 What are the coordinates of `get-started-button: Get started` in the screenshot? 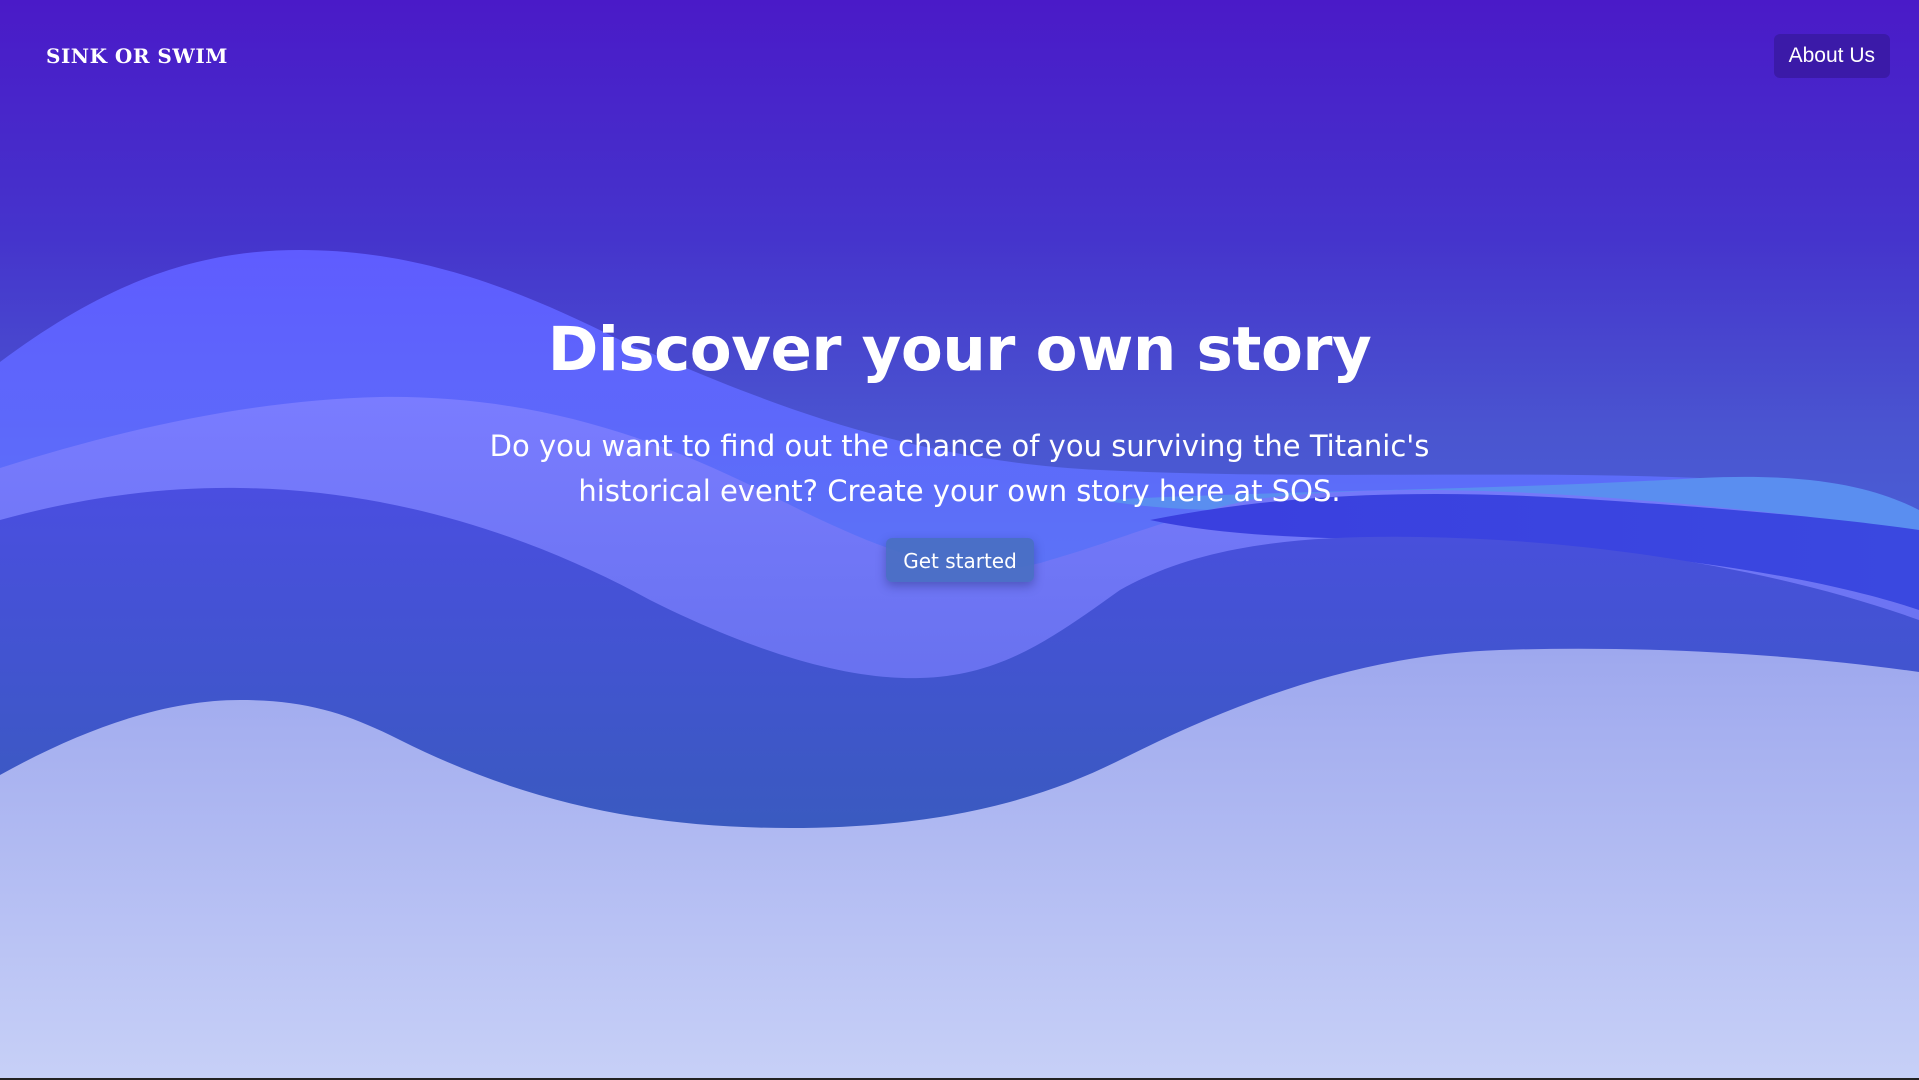 It's located at (960, 560).